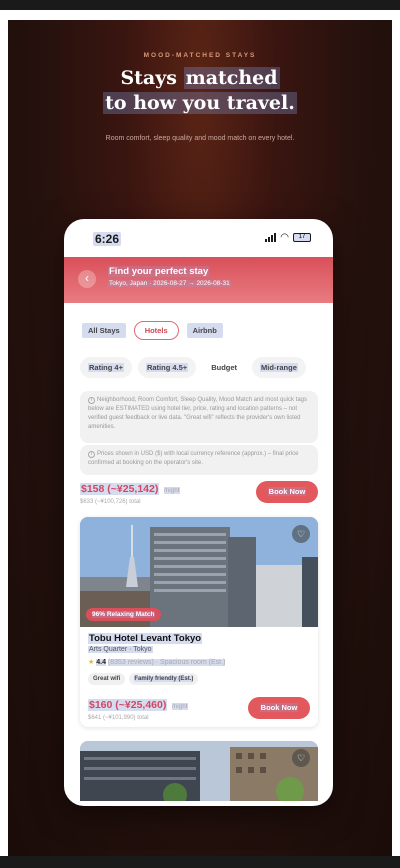 This screenshot has height=868, width=400. I want to click on next-favorite-button: ♡, so click(301, 758).